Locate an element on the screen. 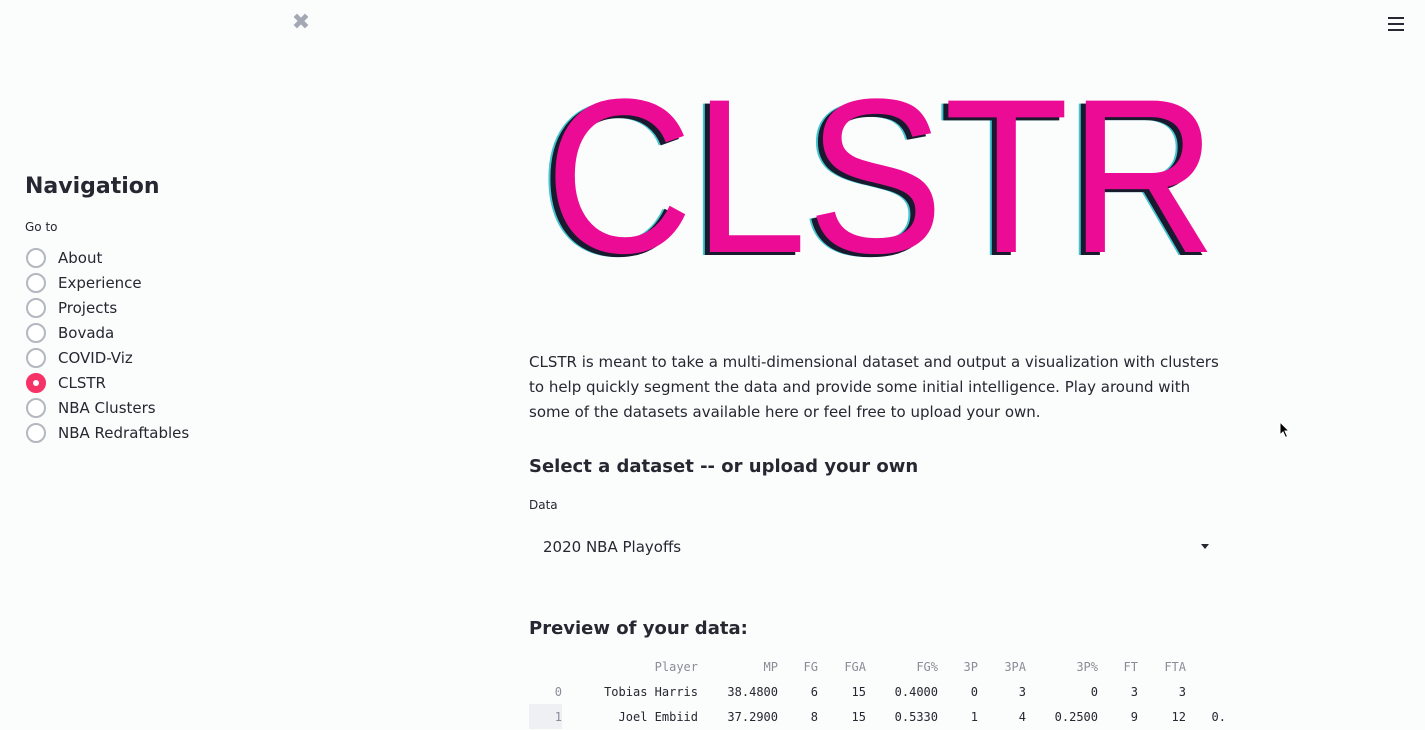 The image size is (1425, 730). dataset-select: 2020 NBA Playoffs is located at coordinates (874, 547).